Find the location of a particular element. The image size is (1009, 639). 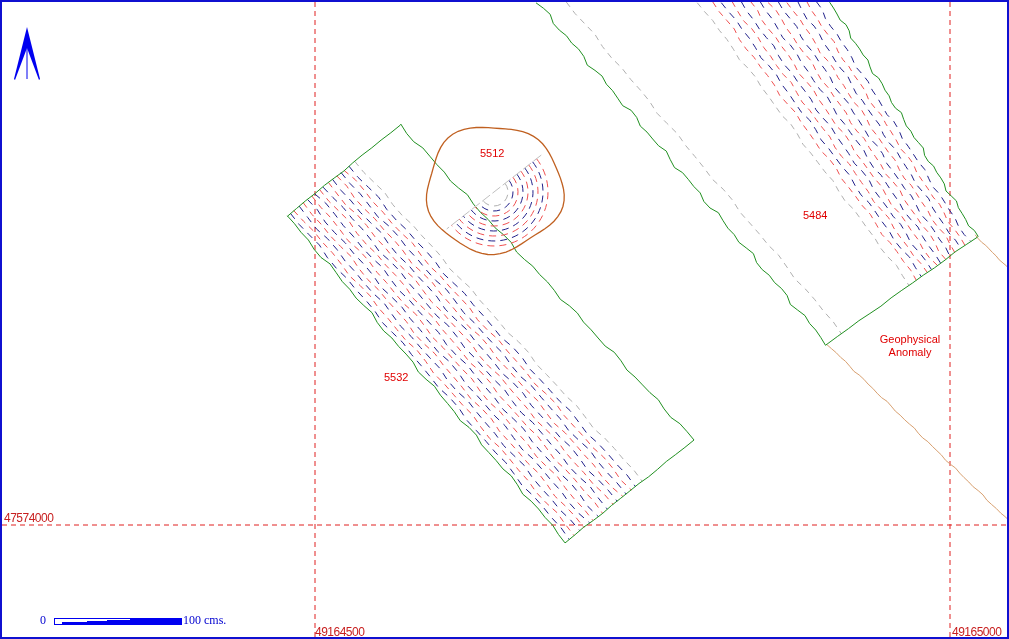

grid-label: 47574000 is located at coordinates (29, 518).